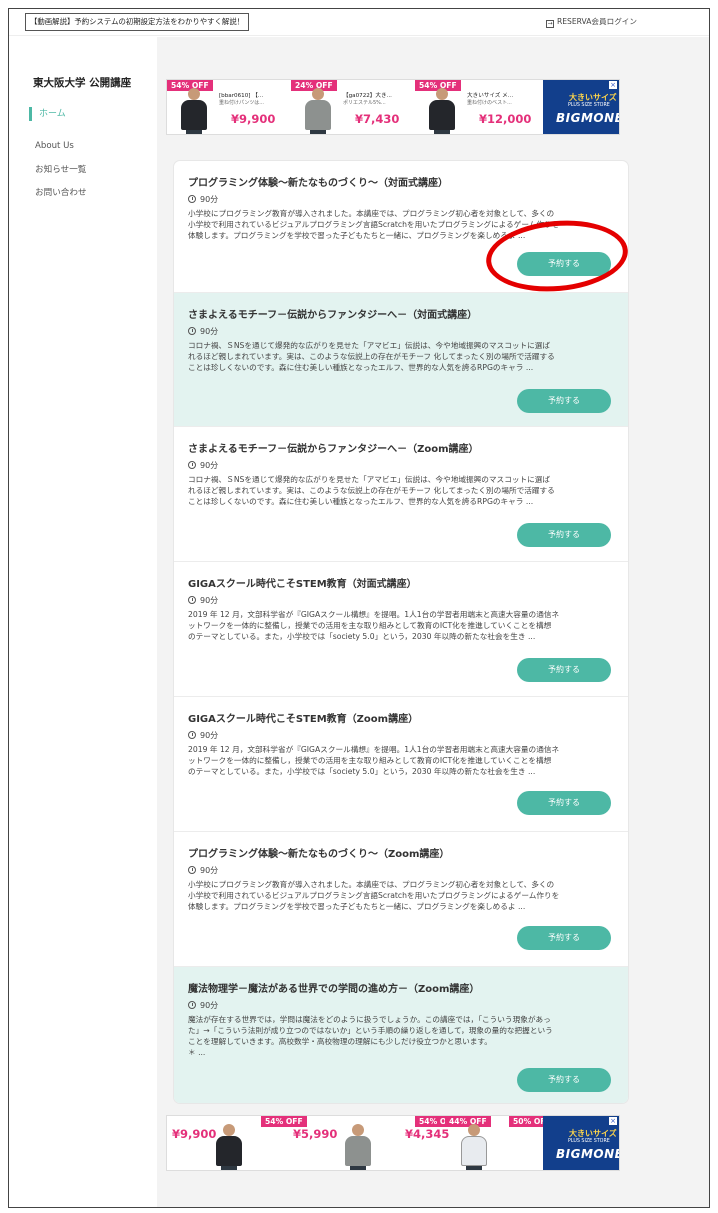 The height and width of the screenshot is (1213, 718). I want to click on ad-product-card: 54% OFF 大きいサイズ メ... 重ね付けのベスト... ¥12,000, so click(477, 107).